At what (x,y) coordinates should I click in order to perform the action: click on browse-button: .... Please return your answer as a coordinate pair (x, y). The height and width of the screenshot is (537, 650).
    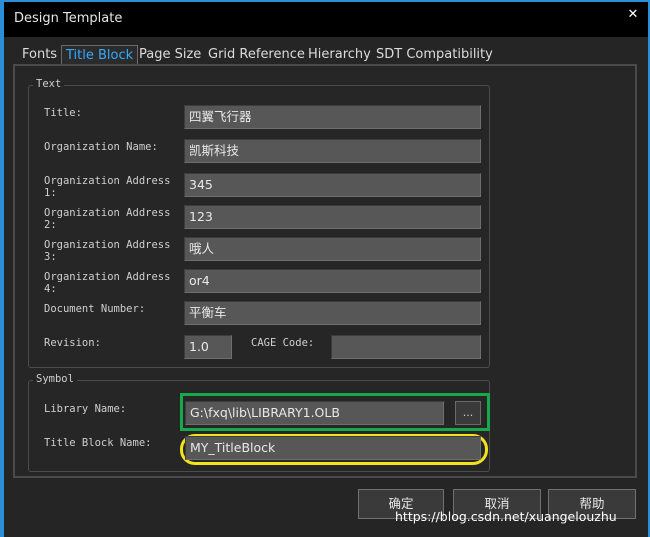
    Looking at the image, I should click on (468, 413).